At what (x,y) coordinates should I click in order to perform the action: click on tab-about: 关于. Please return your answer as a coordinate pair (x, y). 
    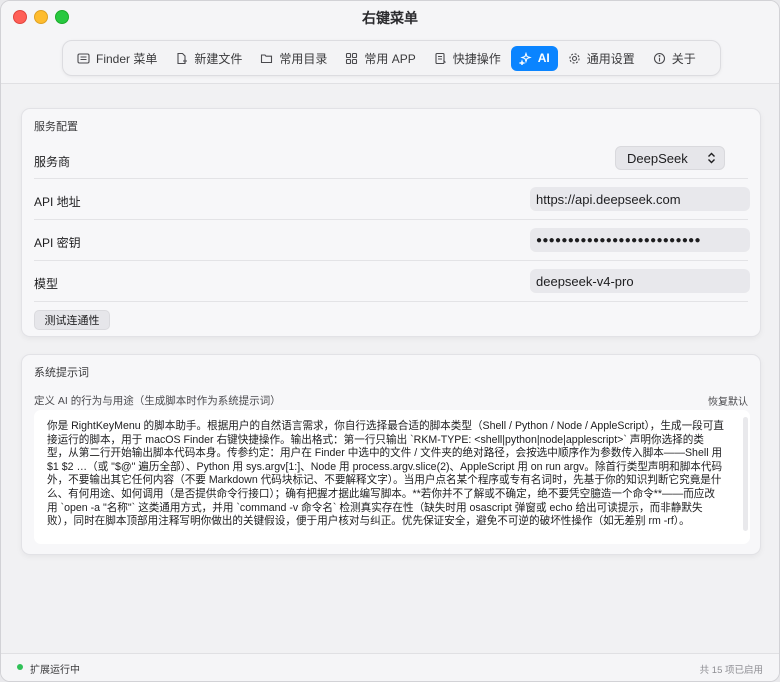
    Looking at the image, I should click on (674, 58).